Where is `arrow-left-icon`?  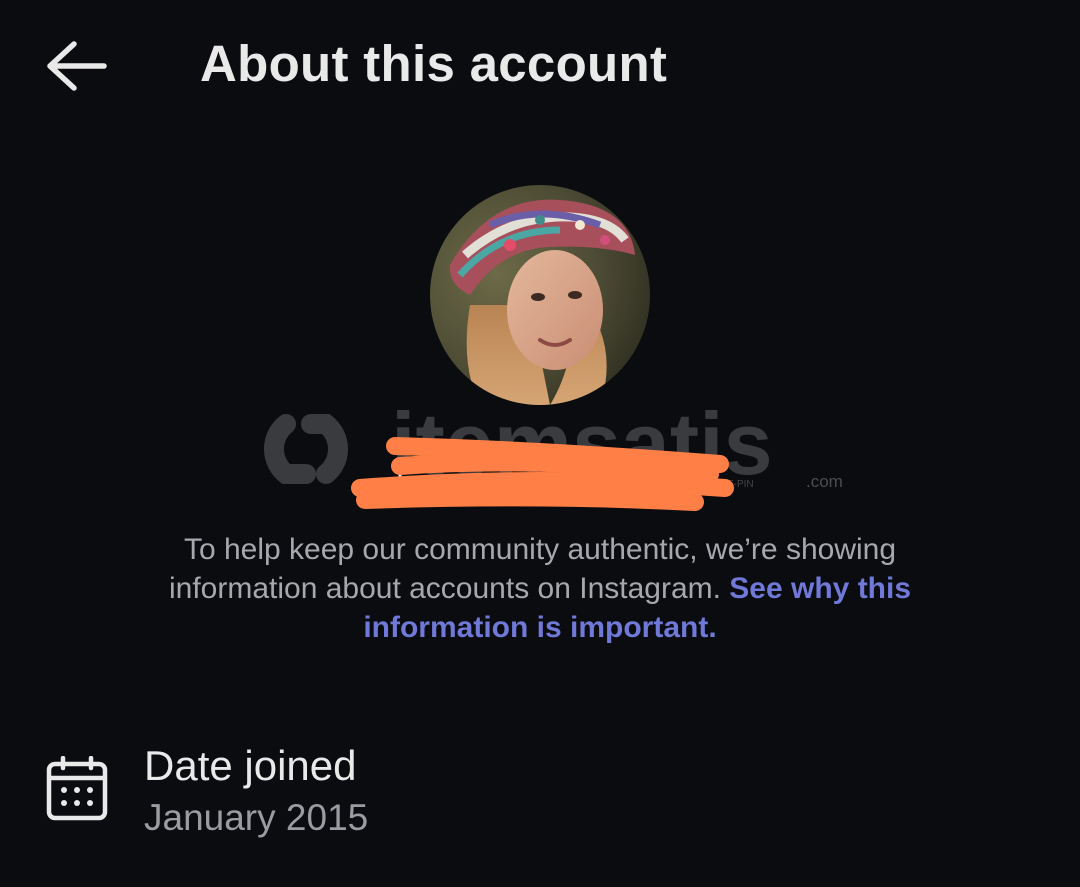
arrow-left-icon is located at coordinates (77, 66).